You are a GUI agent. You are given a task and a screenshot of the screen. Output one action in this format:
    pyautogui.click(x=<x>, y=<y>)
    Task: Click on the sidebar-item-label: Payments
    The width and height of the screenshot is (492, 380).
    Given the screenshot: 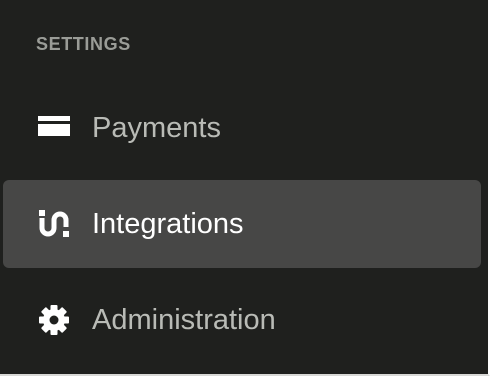 What is the action you would take?
    pyautogui.click(x=156, y=128)
    